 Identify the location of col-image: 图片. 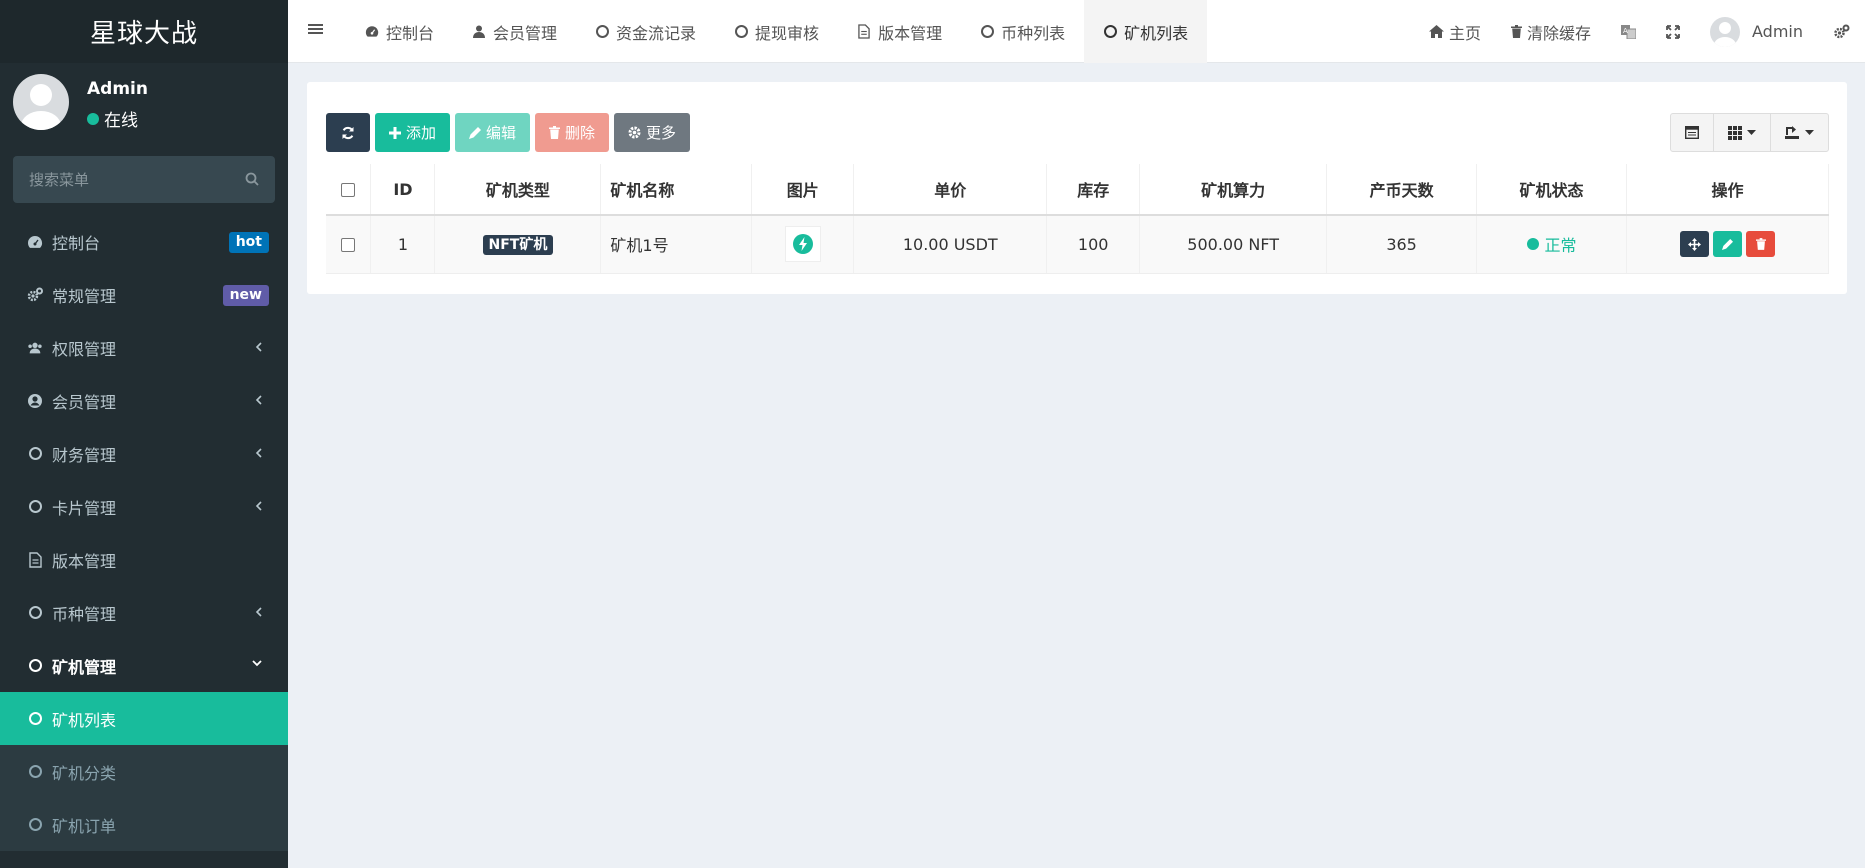
(803, 190).